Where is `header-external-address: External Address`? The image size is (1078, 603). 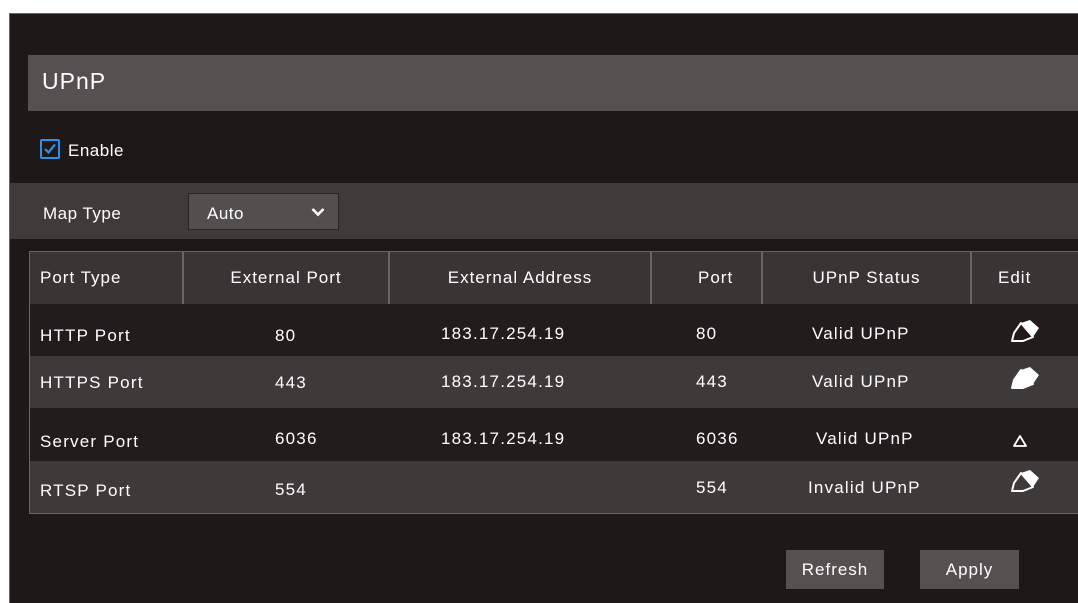
header-external-address: External Address is located at coordinates (520, 277).